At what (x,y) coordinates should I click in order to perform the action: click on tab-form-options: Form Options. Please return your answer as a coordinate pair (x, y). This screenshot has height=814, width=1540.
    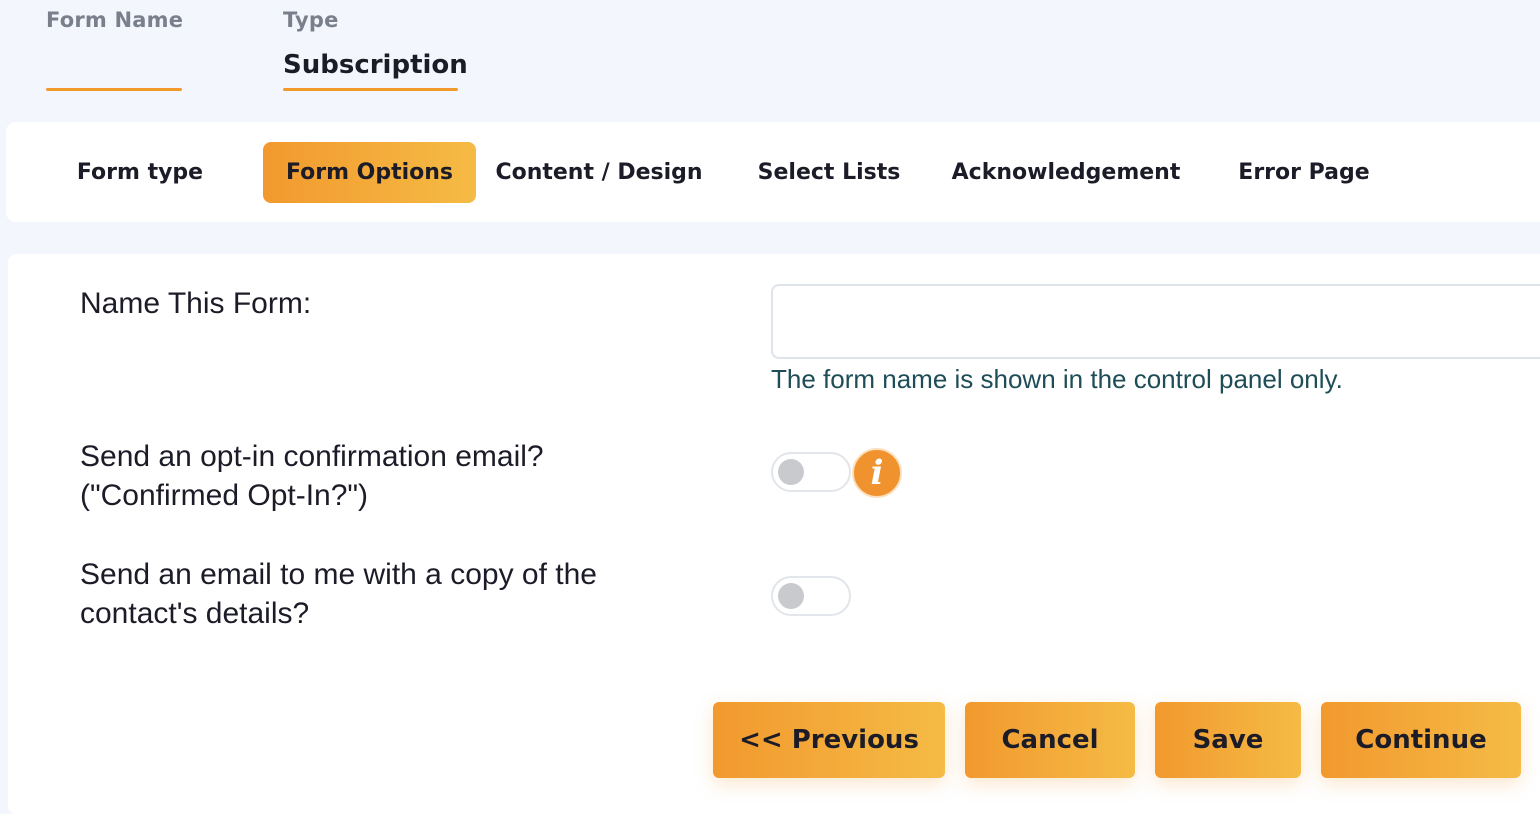
    Looking at the image, I should click on (369, 172).